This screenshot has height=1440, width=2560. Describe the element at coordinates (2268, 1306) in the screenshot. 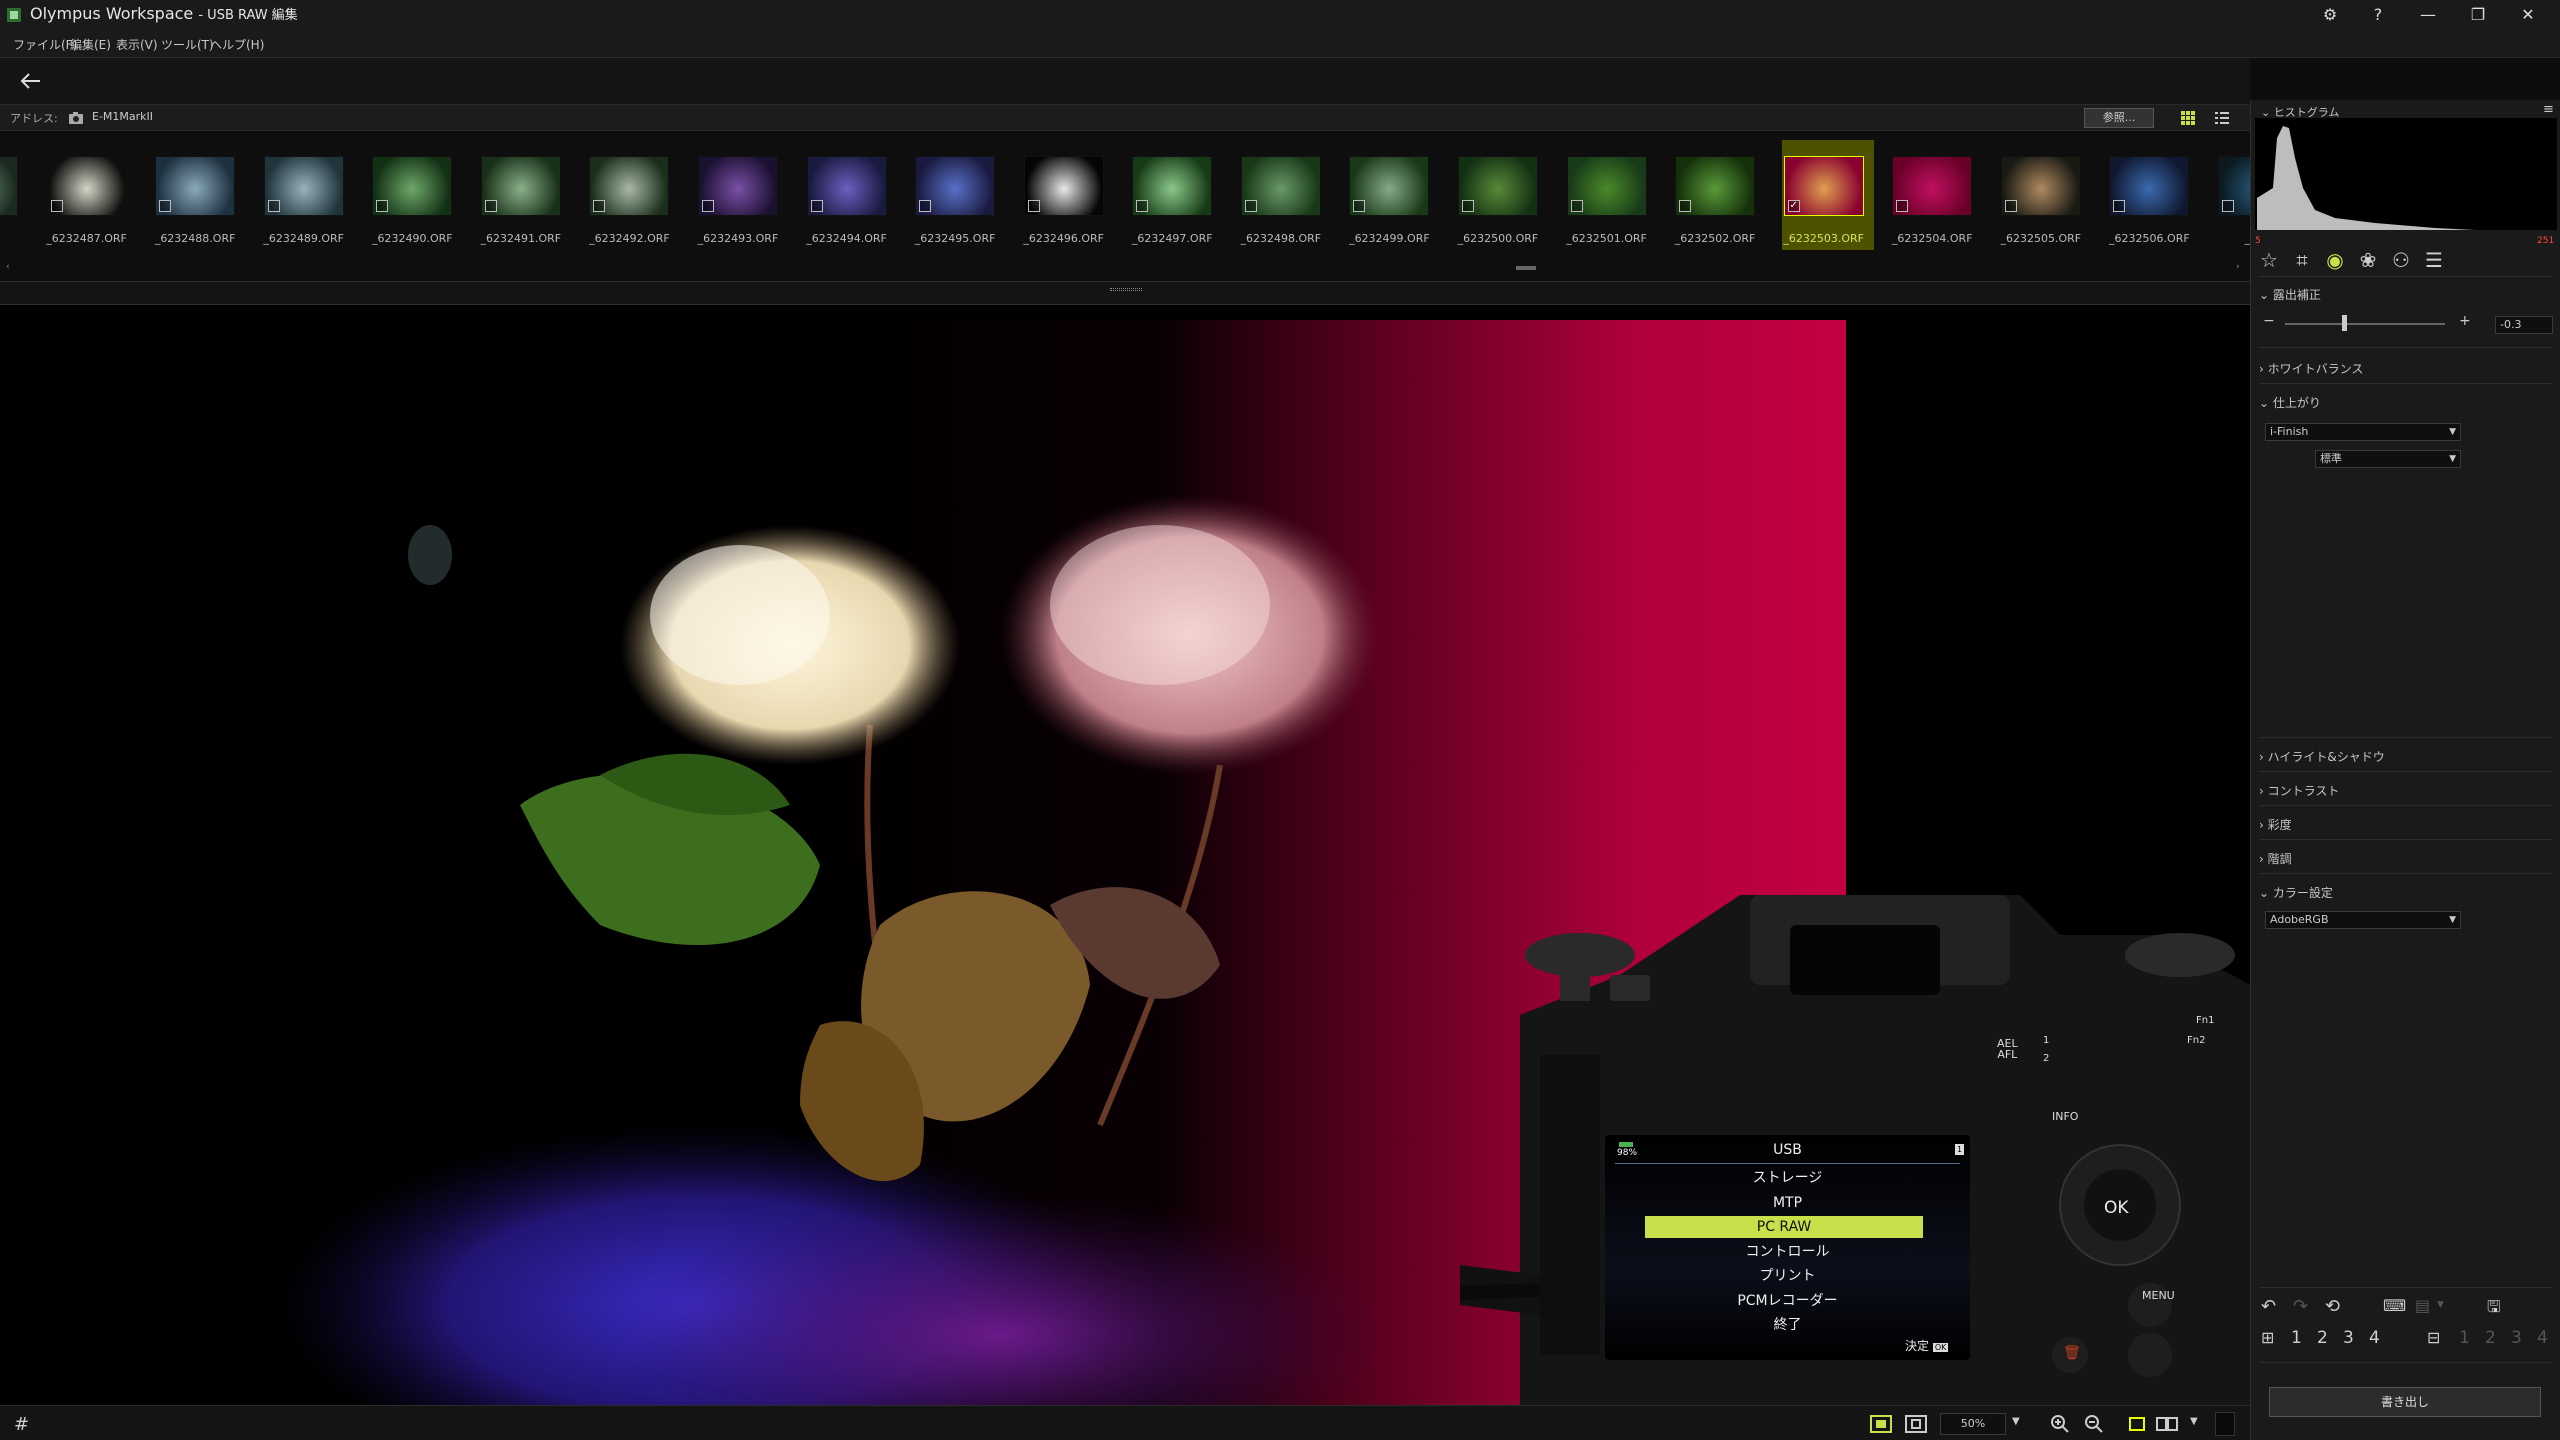

I see `undo-icon: ↶` at that location.